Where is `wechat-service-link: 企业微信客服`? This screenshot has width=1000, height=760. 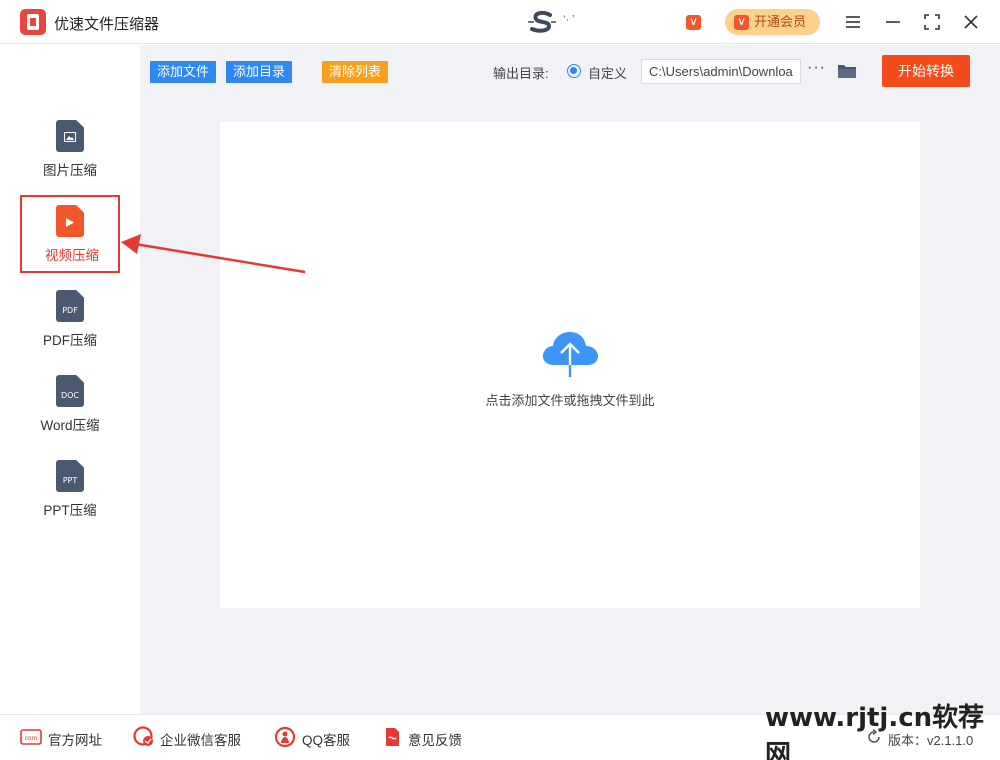 wechat-service-link: 企业微信客服 is located at coordinates (200, 739).